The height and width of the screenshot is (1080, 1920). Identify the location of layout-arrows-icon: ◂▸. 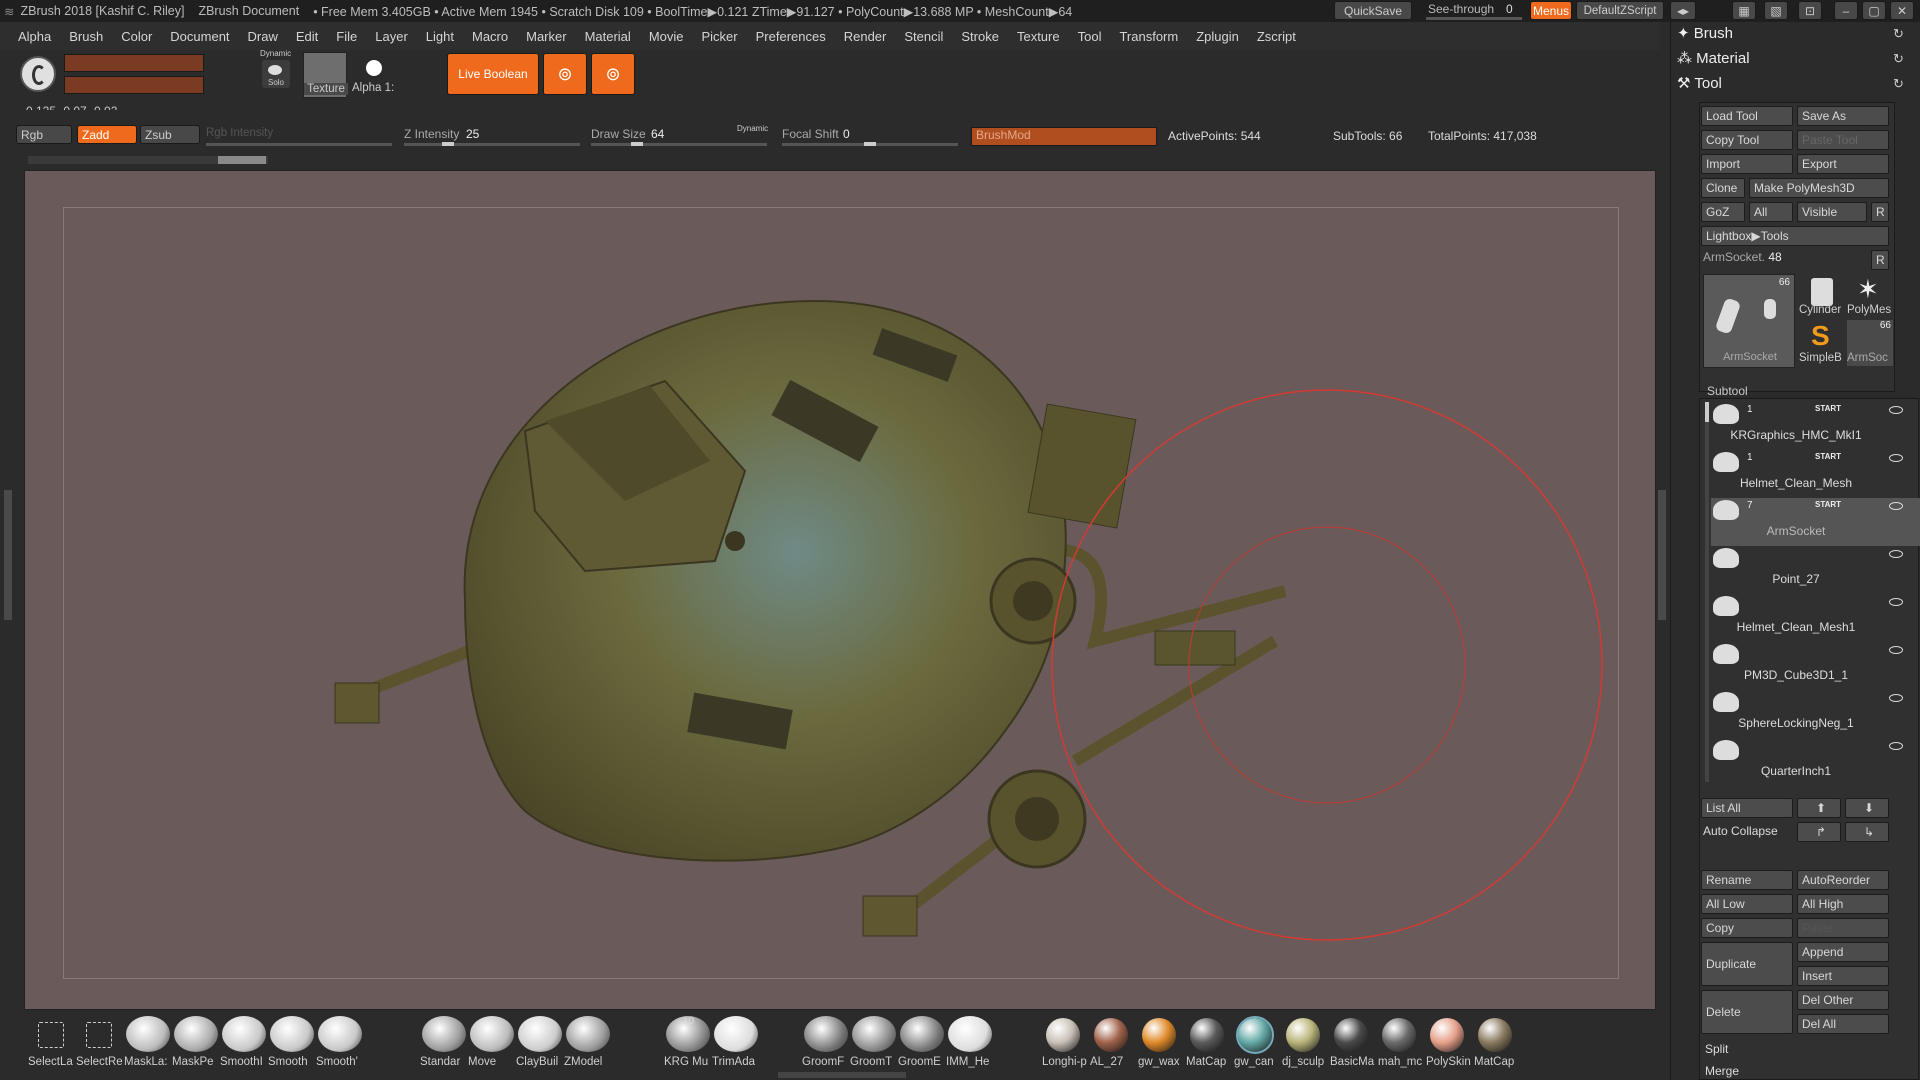
(1683, 10).